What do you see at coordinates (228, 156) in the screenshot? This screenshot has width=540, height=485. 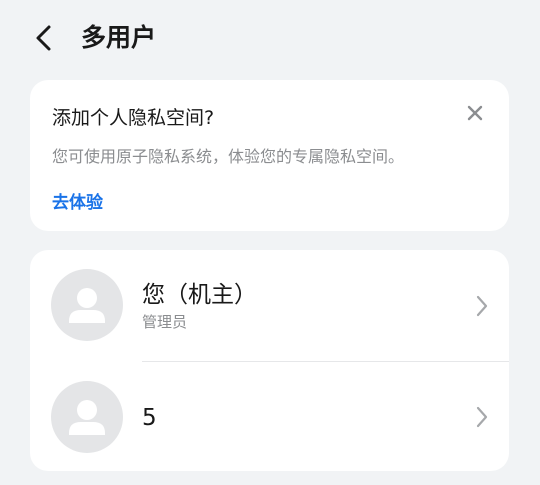 I see `privacy-card-description: 您可使用原子隐私系统，体验您的专属隐私空间。` at bounding box center [228, 156].